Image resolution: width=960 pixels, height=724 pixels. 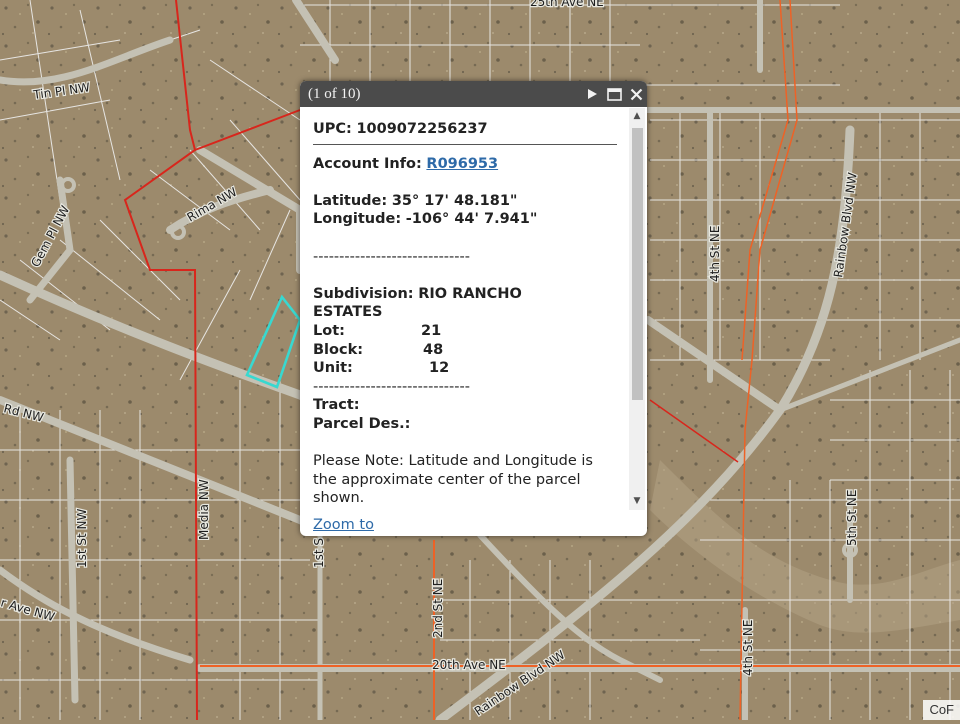 What do you see at coordinates (471, 312) in the screenshot?
I see `subdivision-row-2: ESTATES` at bounding box center [471, 312].